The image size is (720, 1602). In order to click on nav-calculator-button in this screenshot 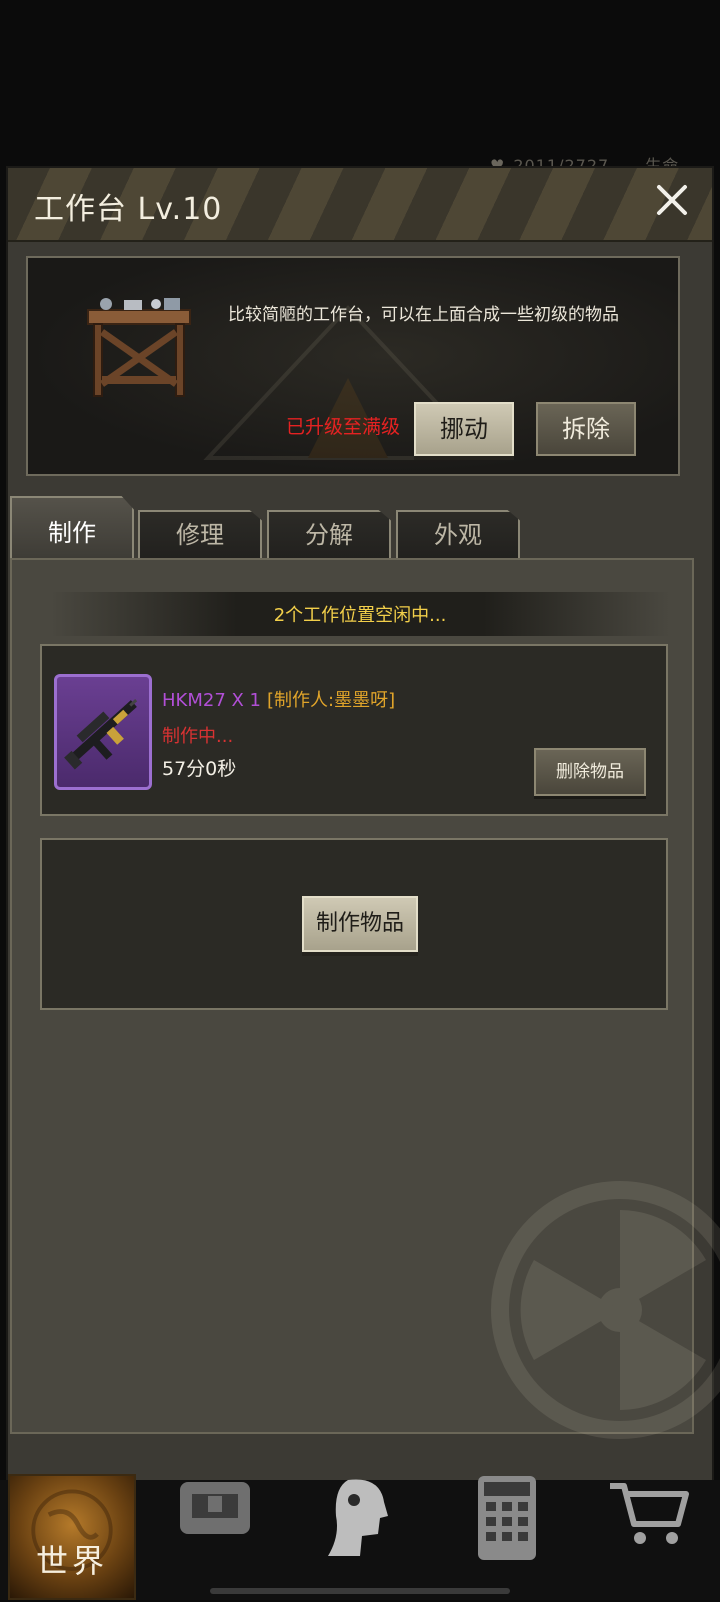, I will do `click(509, 1521)`.